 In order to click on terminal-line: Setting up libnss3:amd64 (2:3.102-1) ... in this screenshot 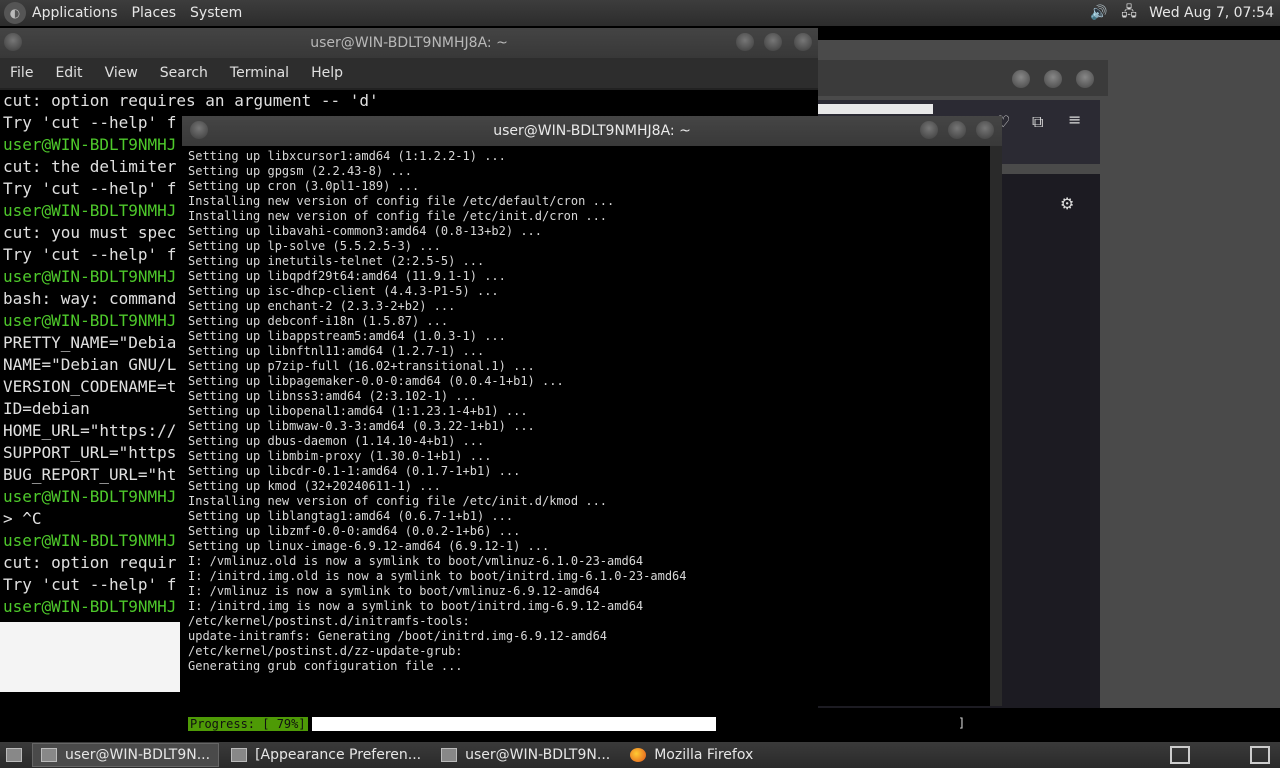, I will do `click(332, 396)`.